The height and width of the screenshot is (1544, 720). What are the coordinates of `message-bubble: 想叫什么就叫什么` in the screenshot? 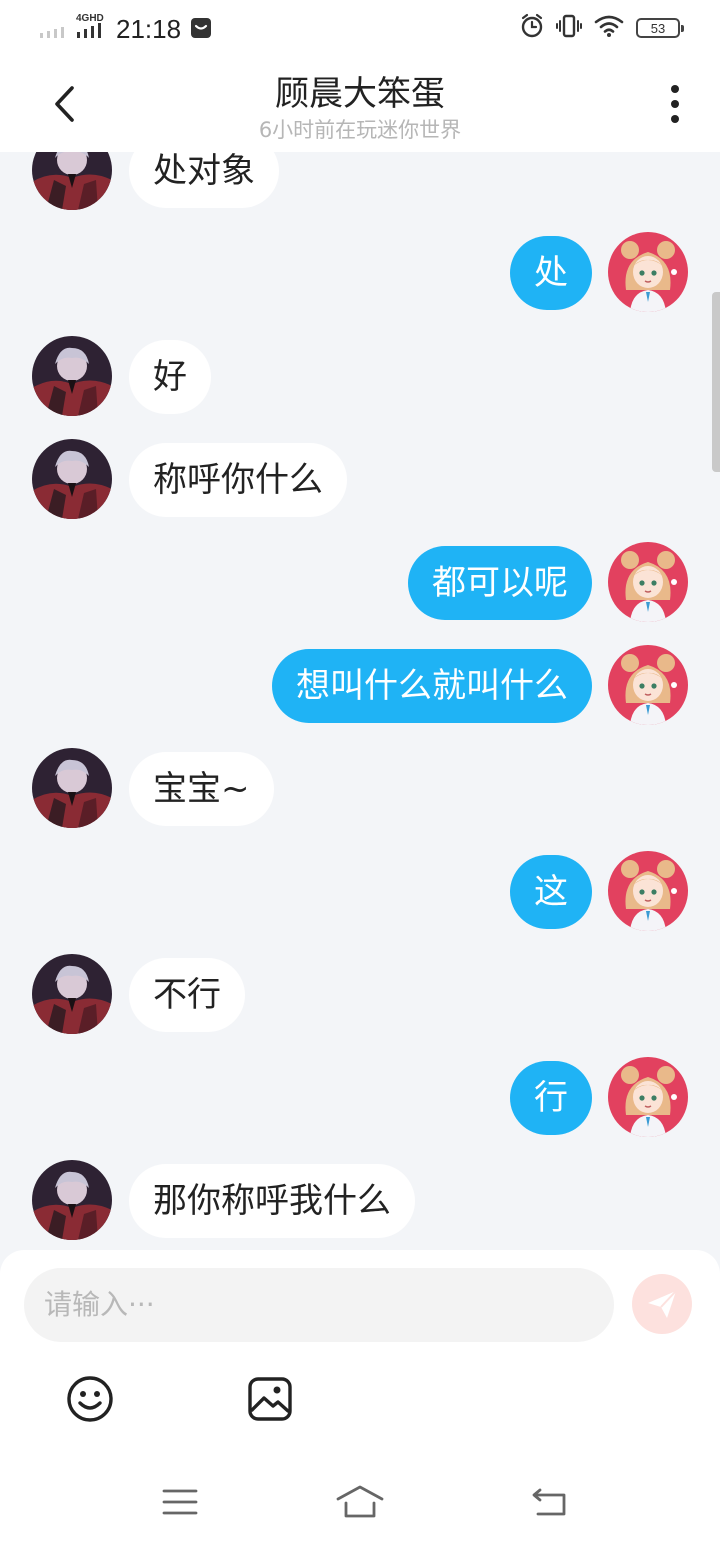 It's located at (432, 686).